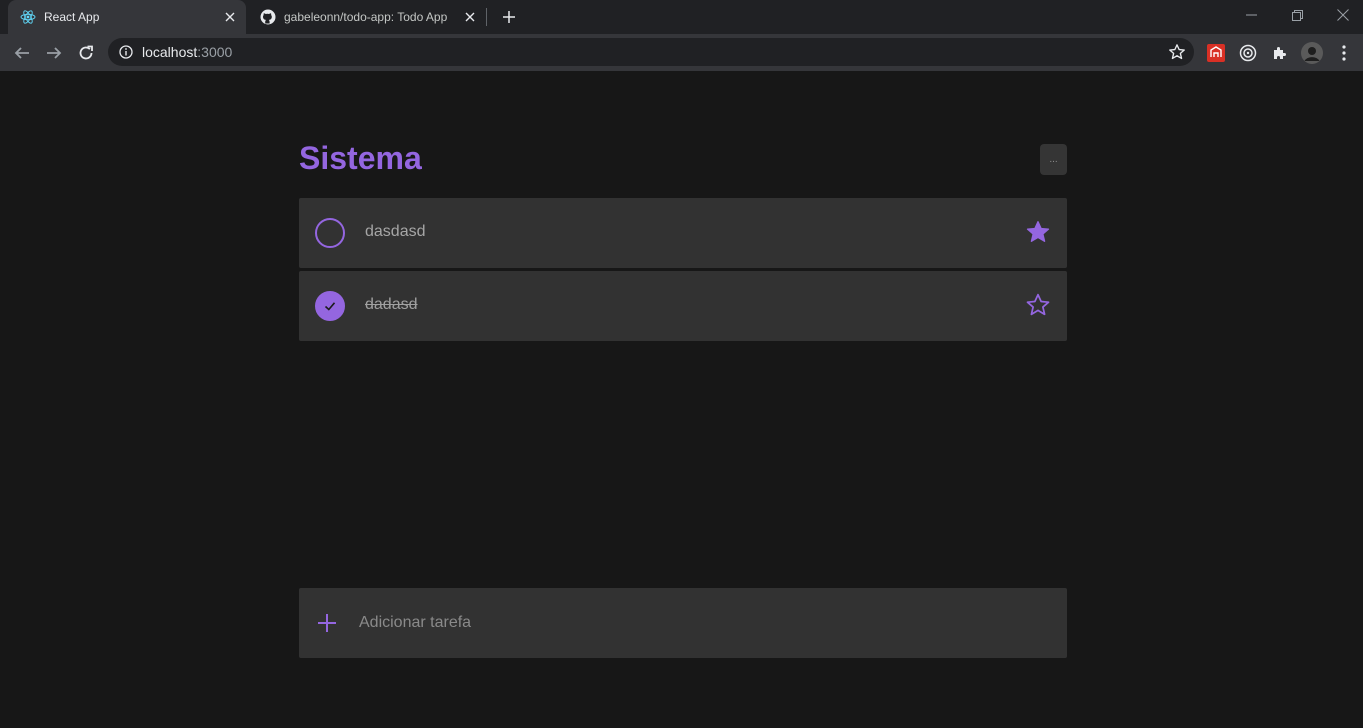  I want to click on task-checkbox, so click(330, 233).